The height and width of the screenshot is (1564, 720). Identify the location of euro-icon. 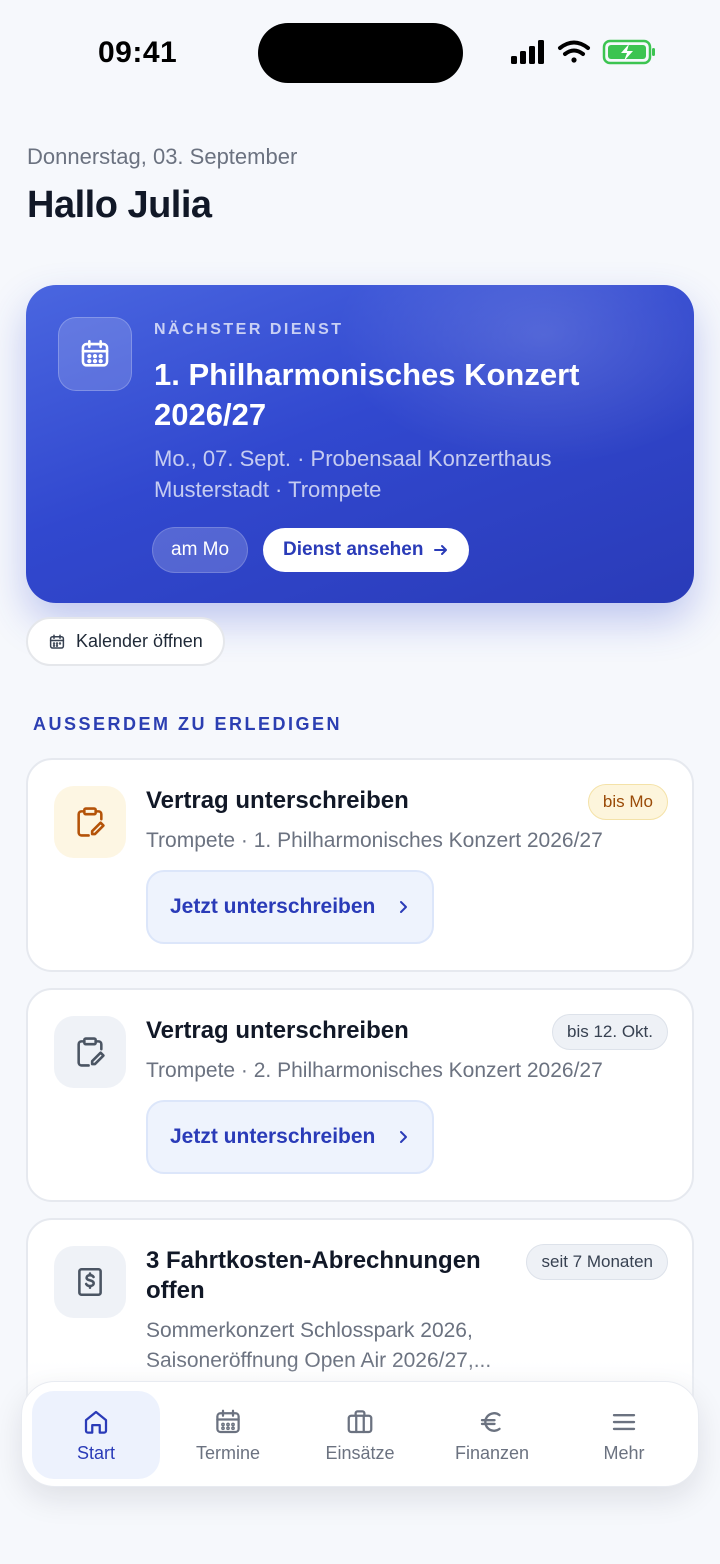
(490, 1421).